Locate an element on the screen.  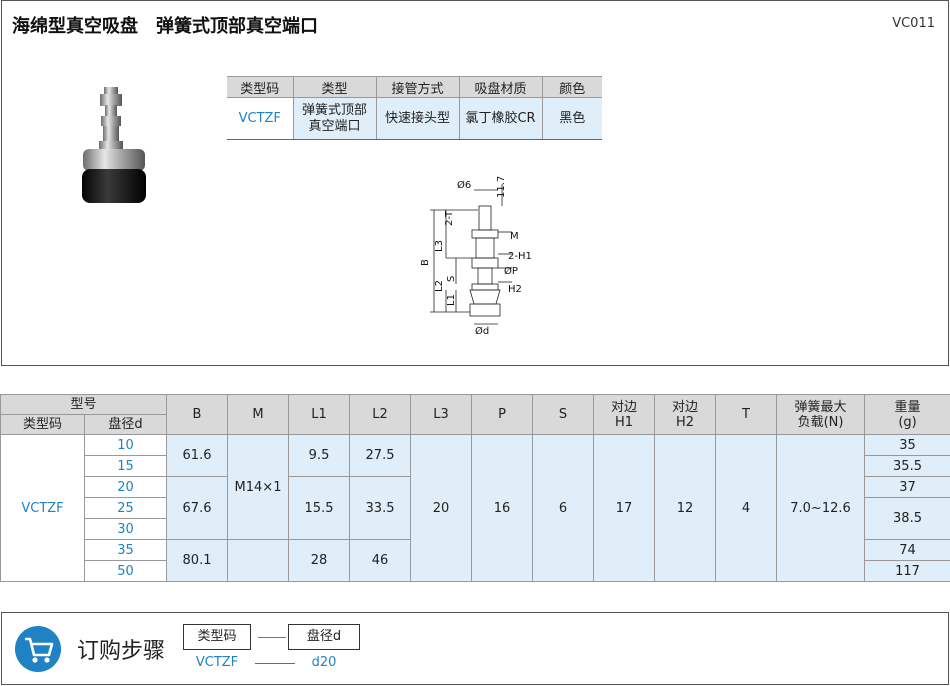
diameter-cell: 50 is located at coordinates (125, 571).